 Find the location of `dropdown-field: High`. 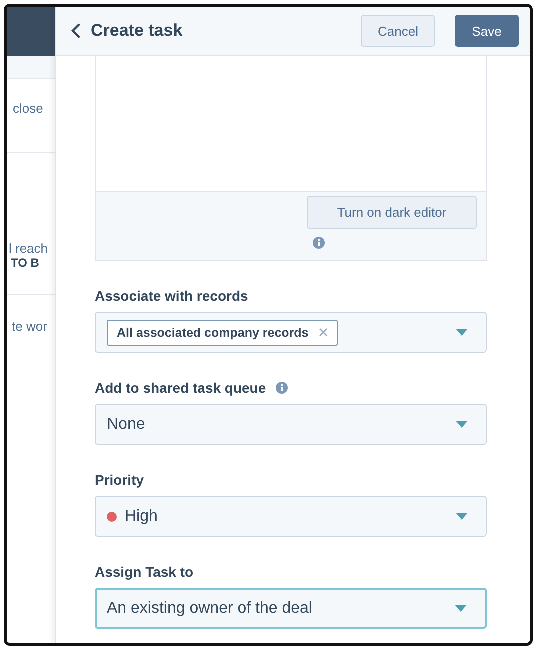

dropdown-field: High is located at coordinates (291, 516).